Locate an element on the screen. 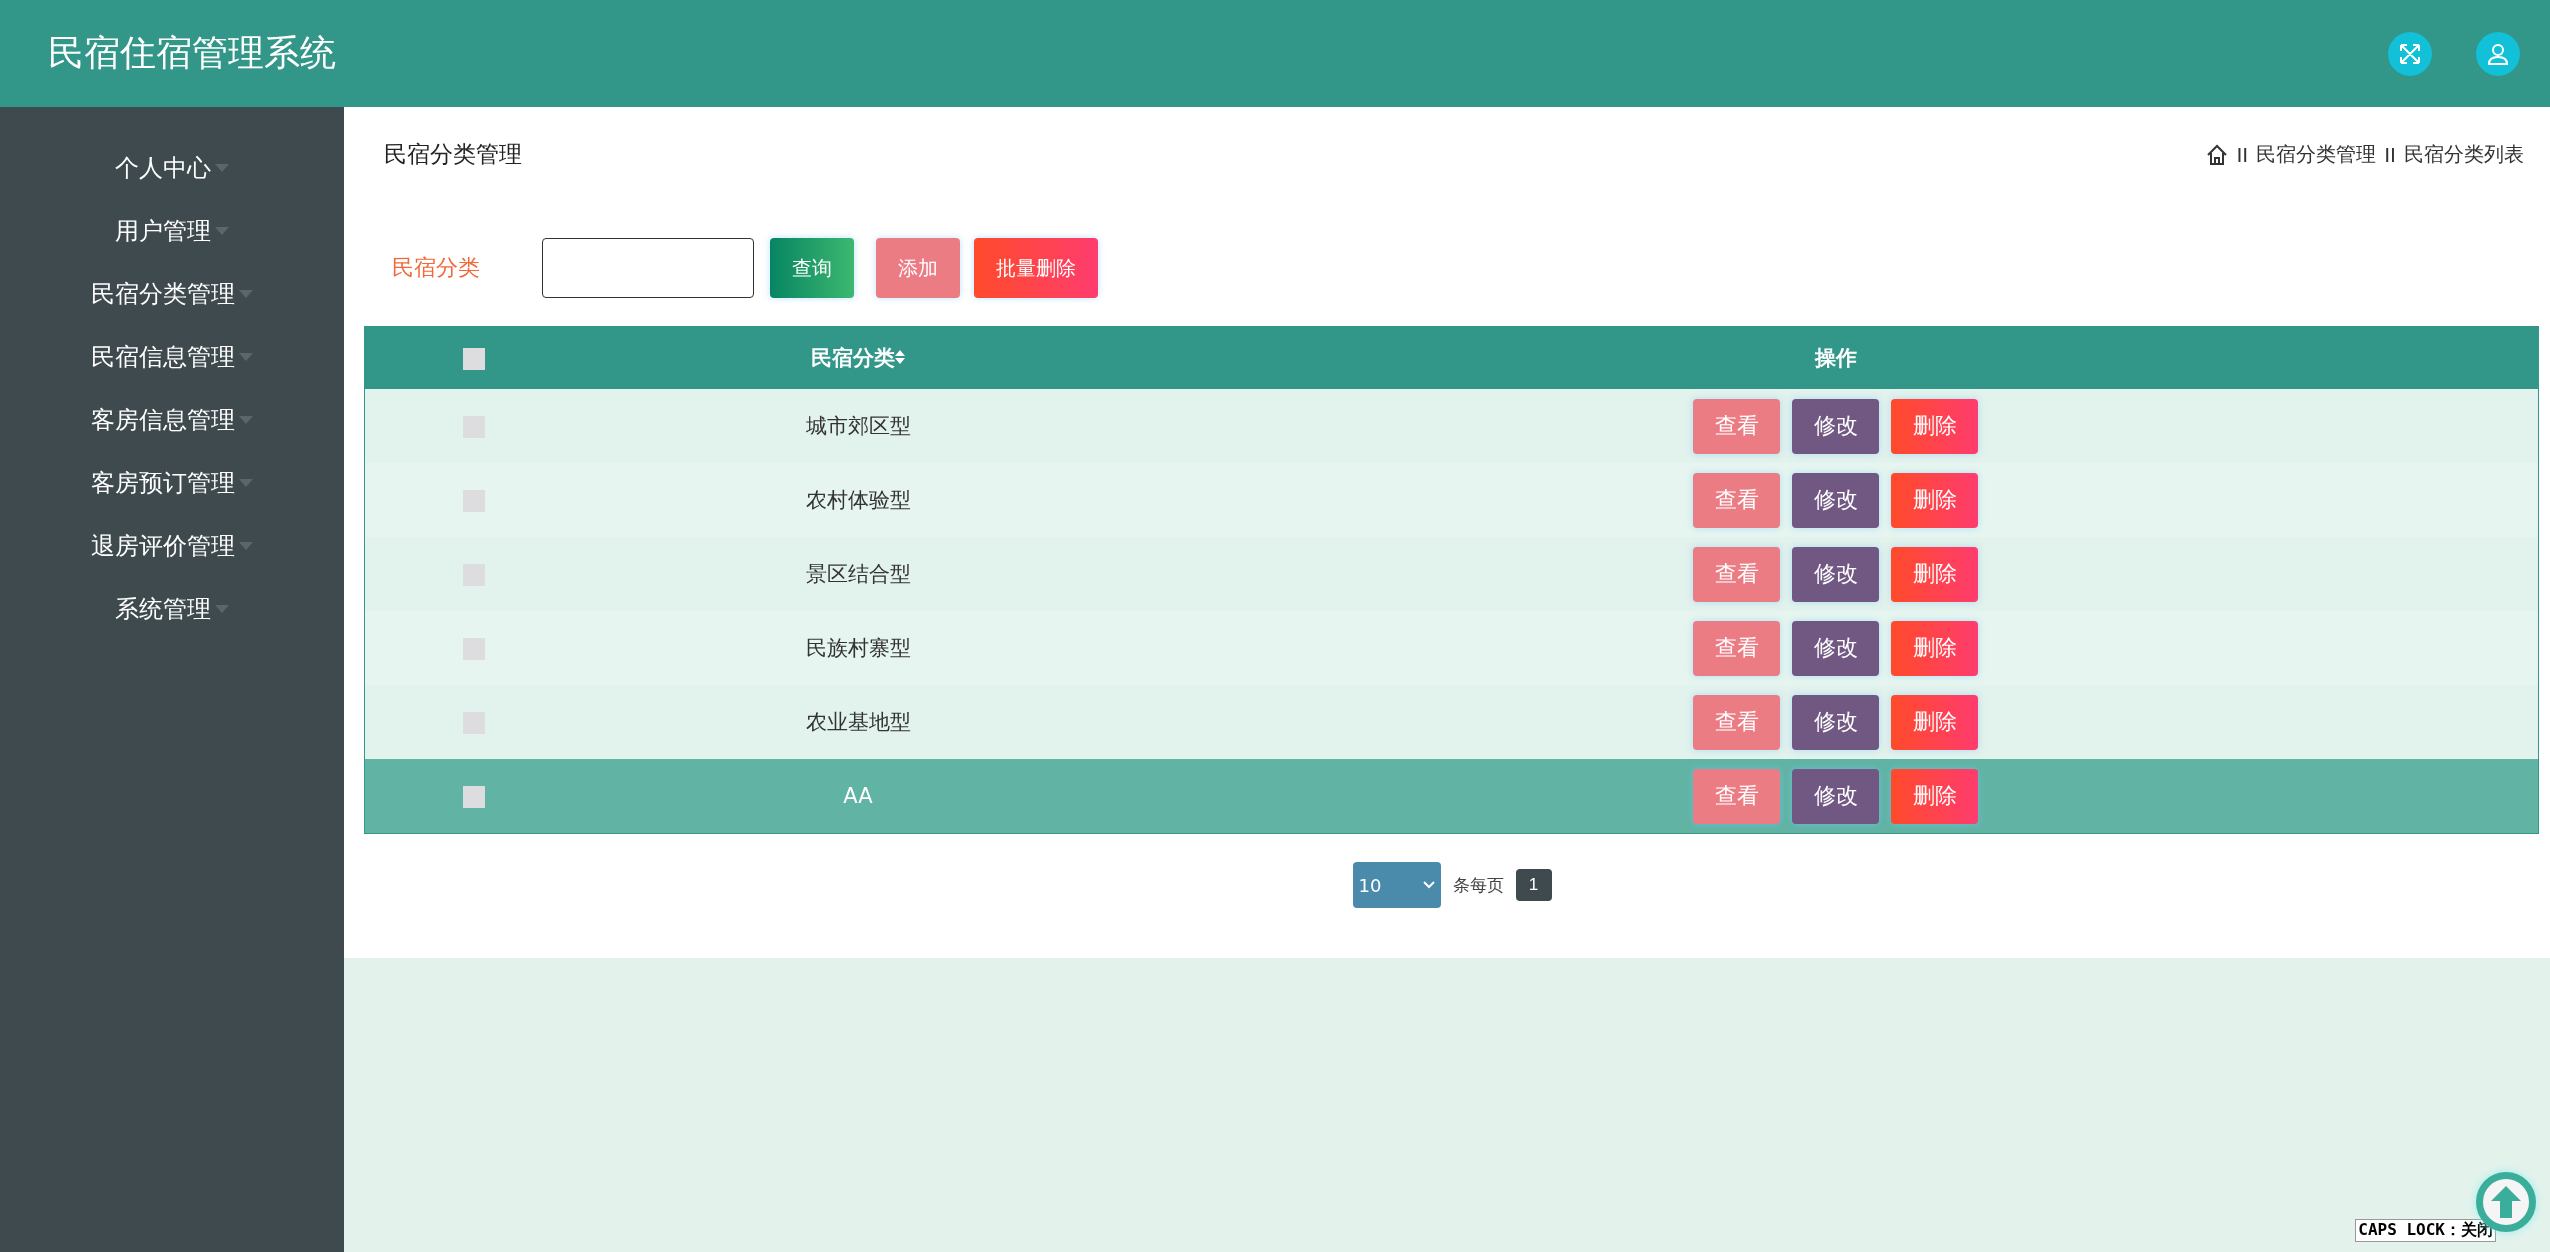 This screenshot has width=2550, height=1252. breadcrumb-link: 民宿分类管理 is located at coordinates (2316, 154).